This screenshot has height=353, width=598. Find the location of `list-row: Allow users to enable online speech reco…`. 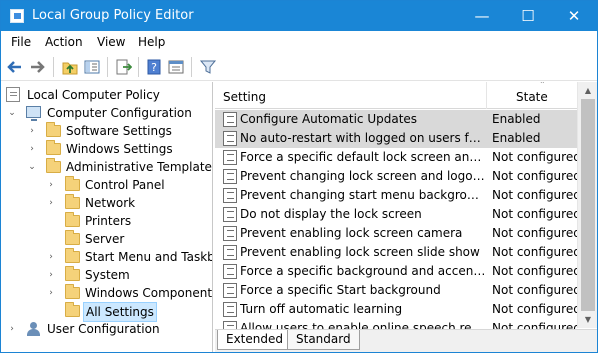

list-row: Allow users to enable online speech reco… is located at coordinates (396, 324).